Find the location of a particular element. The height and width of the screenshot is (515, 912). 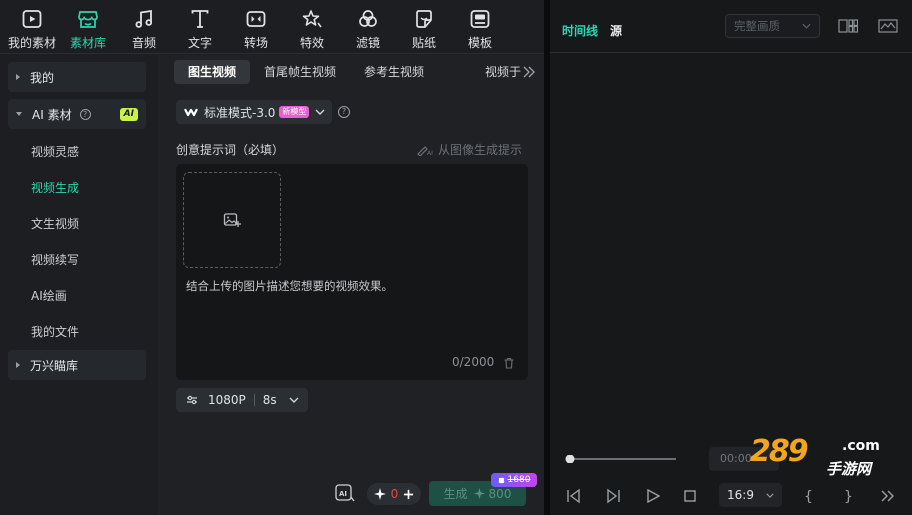

quality-select: 完整画质 is located at coordinates (772, 26).